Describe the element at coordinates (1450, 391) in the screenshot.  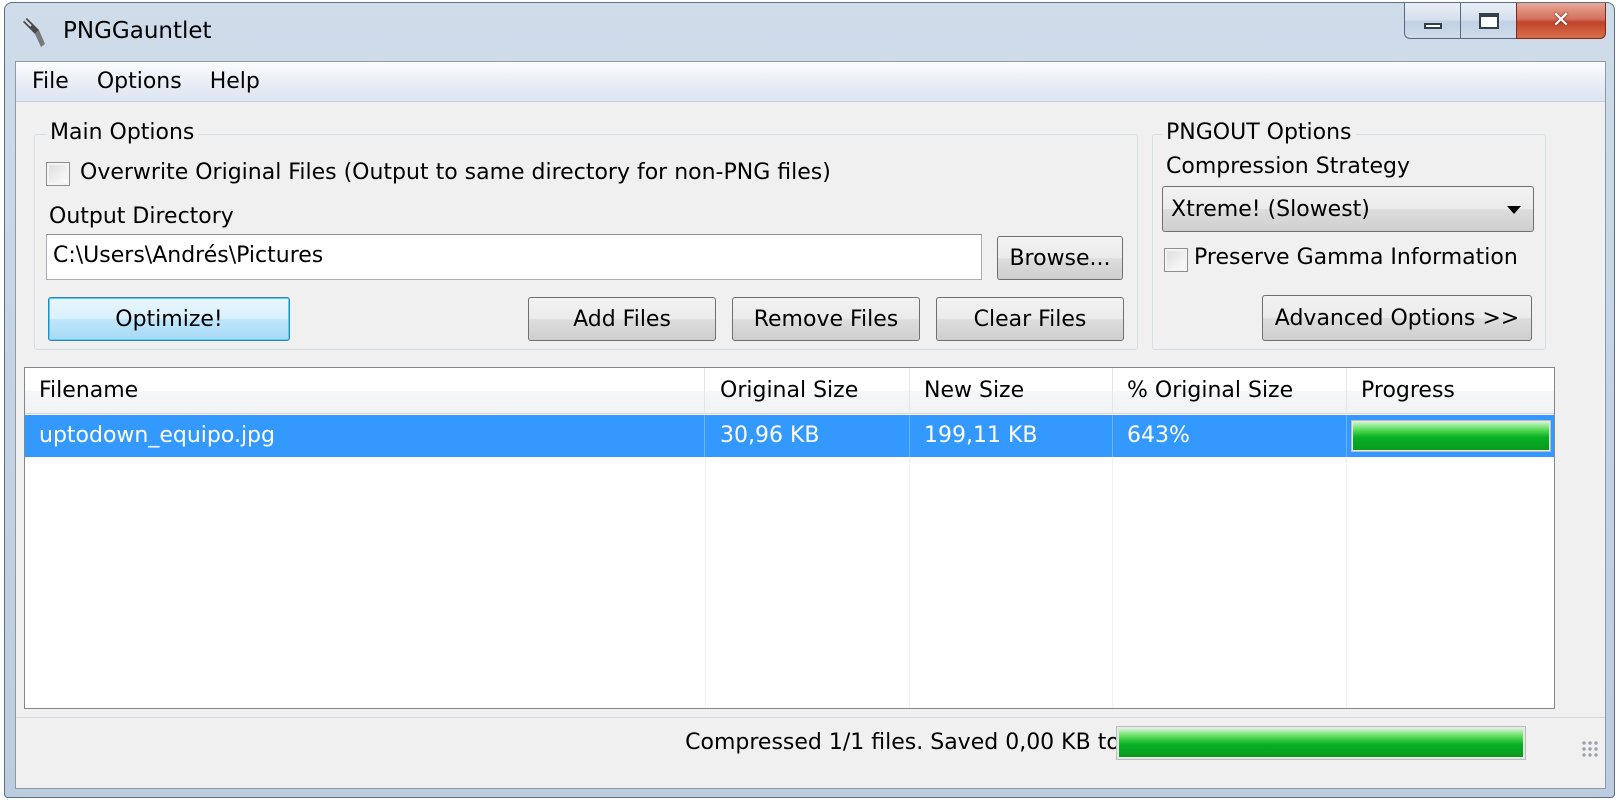
I see `column-progress: Progress` at that location.